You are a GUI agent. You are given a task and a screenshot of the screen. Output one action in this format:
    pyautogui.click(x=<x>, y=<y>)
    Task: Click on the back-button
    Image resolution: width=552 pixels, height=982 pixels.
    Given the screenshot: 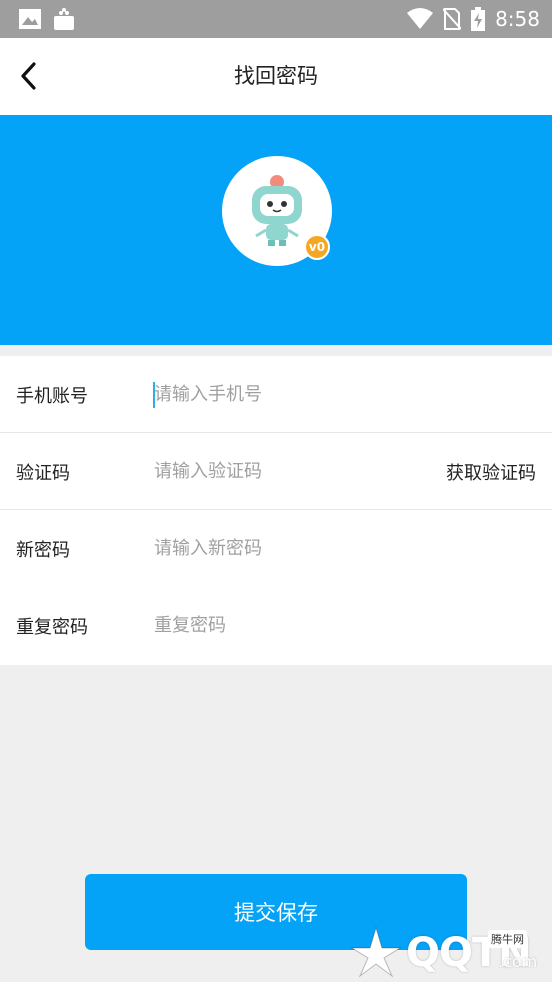 What is the action you would take?
    pyautogui.click(x=28, y=76)
    